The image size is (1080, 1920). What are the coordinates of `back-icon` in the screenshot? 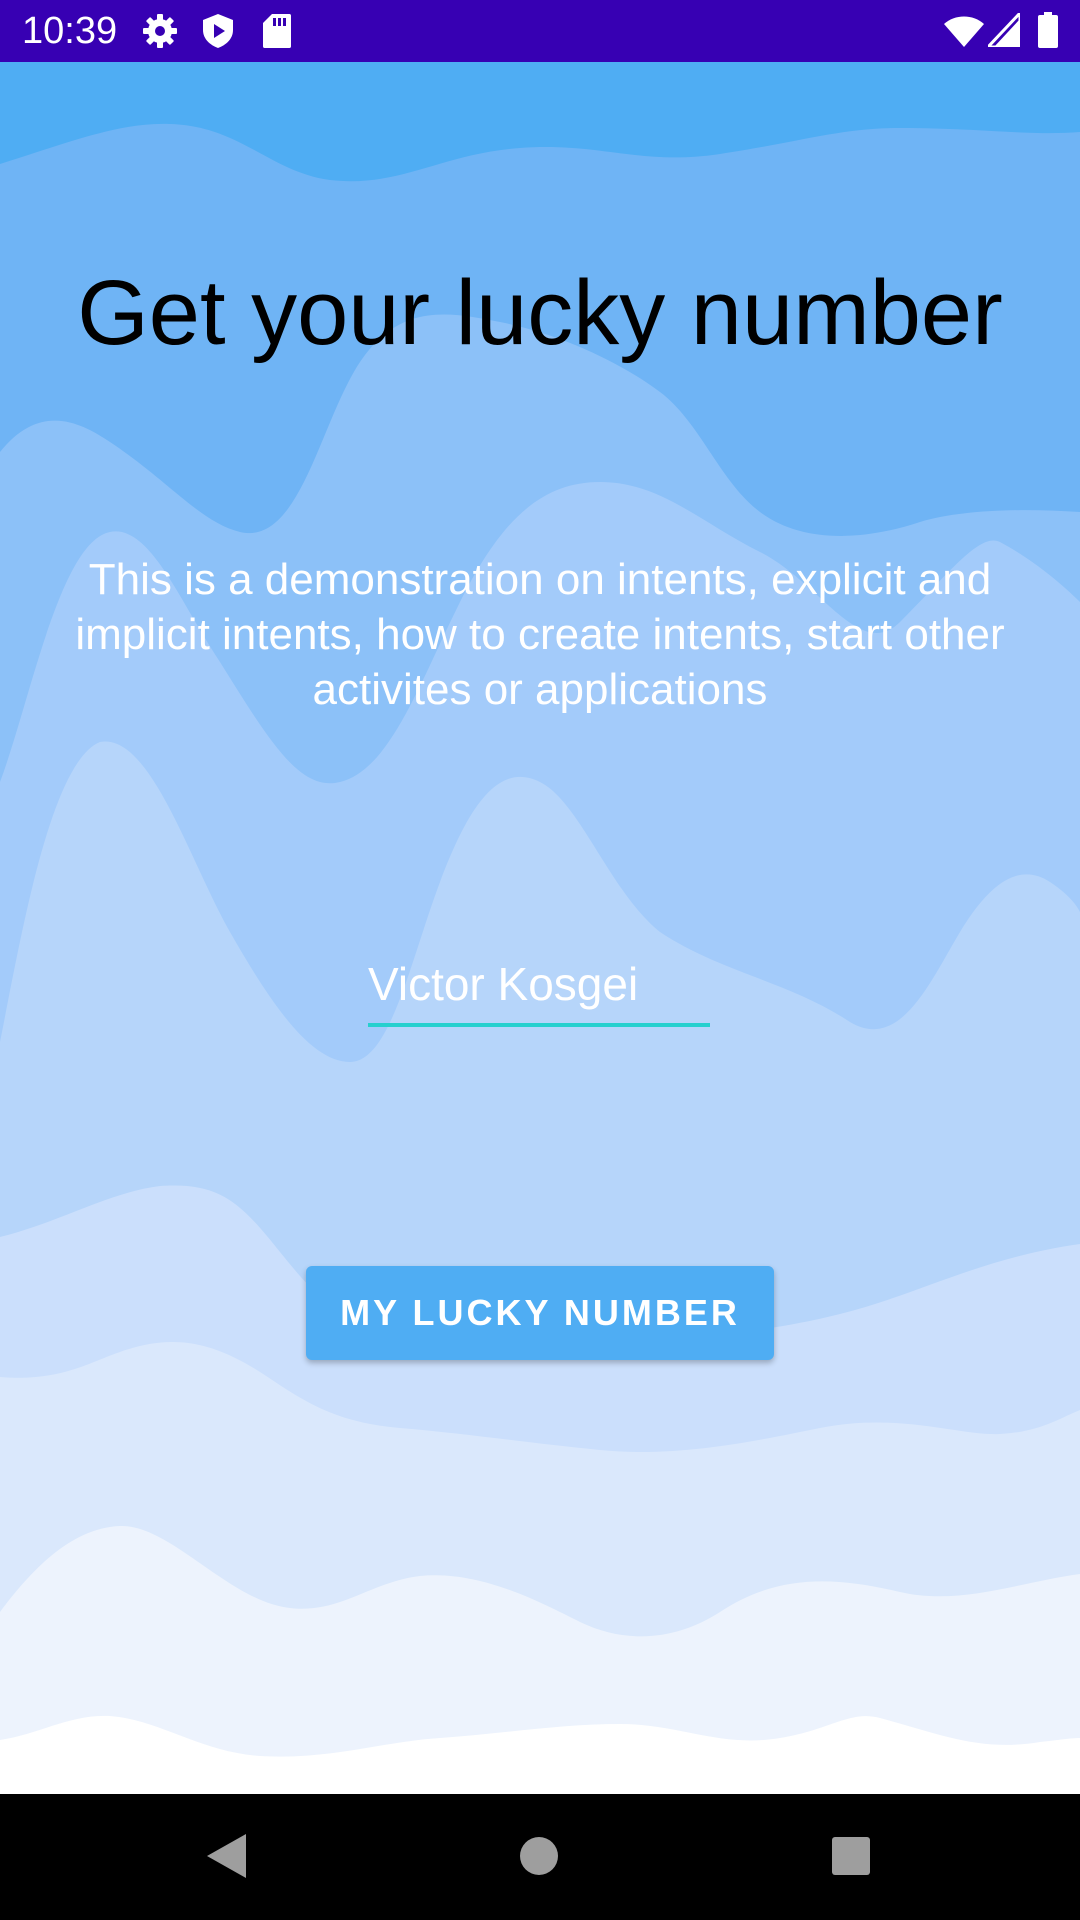 It's located at (226, 1858).